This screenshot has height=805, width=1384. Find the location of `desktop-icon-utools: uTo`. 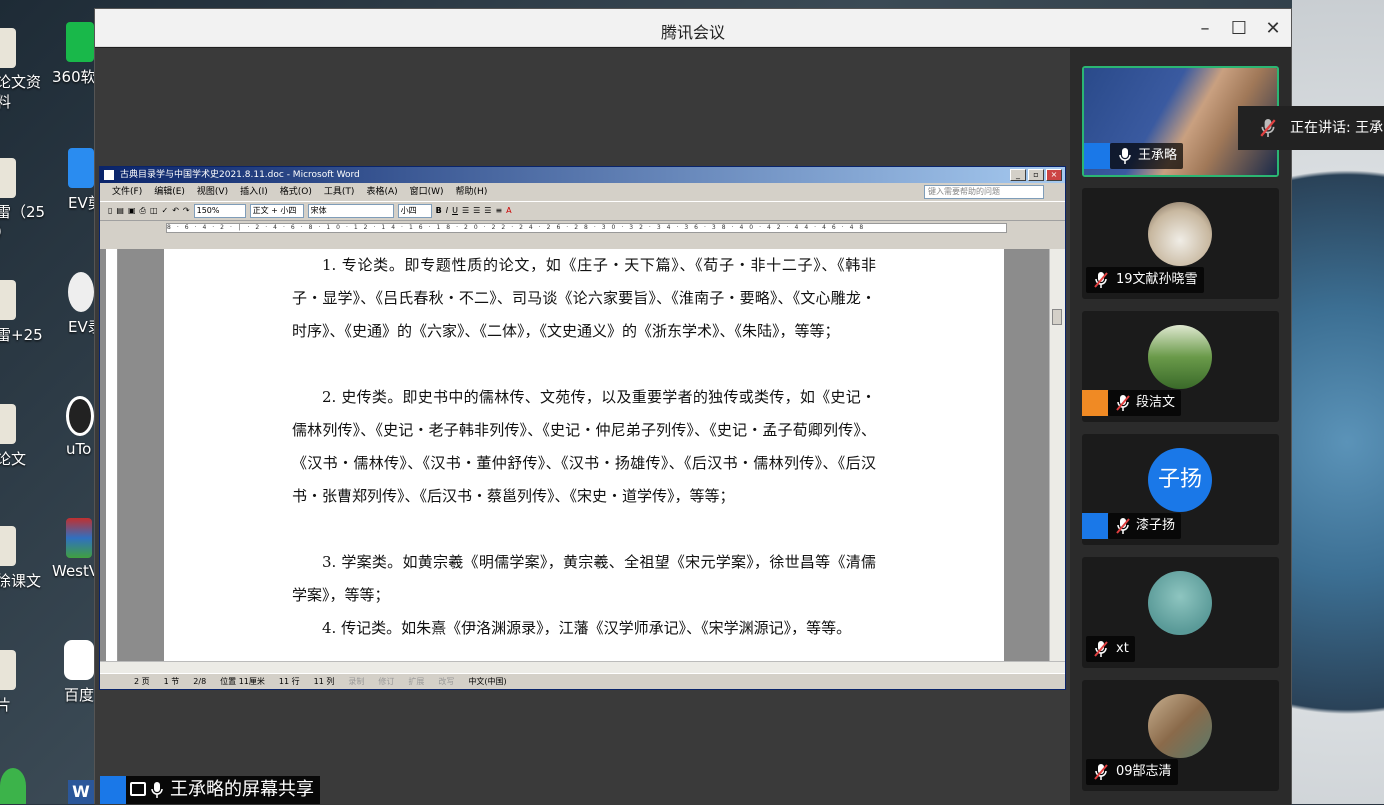

desktop-icon-utools: uTo is located at coordinates (80, 427).